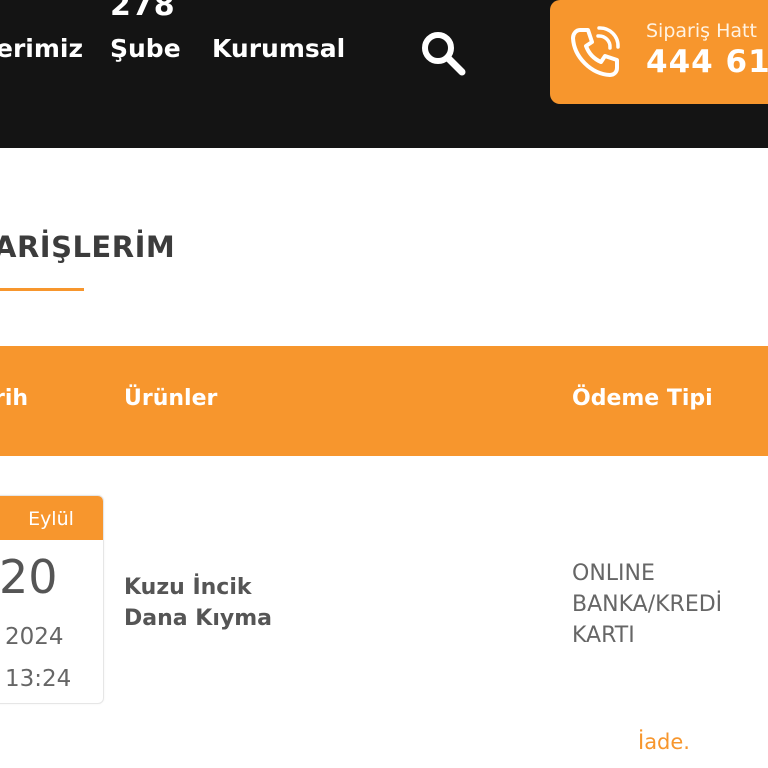 This screenshot has height=768, width=768. Describe the element at coordinates (603, 635) in the screenshot. I see `payment-line: KARTI` at that location.